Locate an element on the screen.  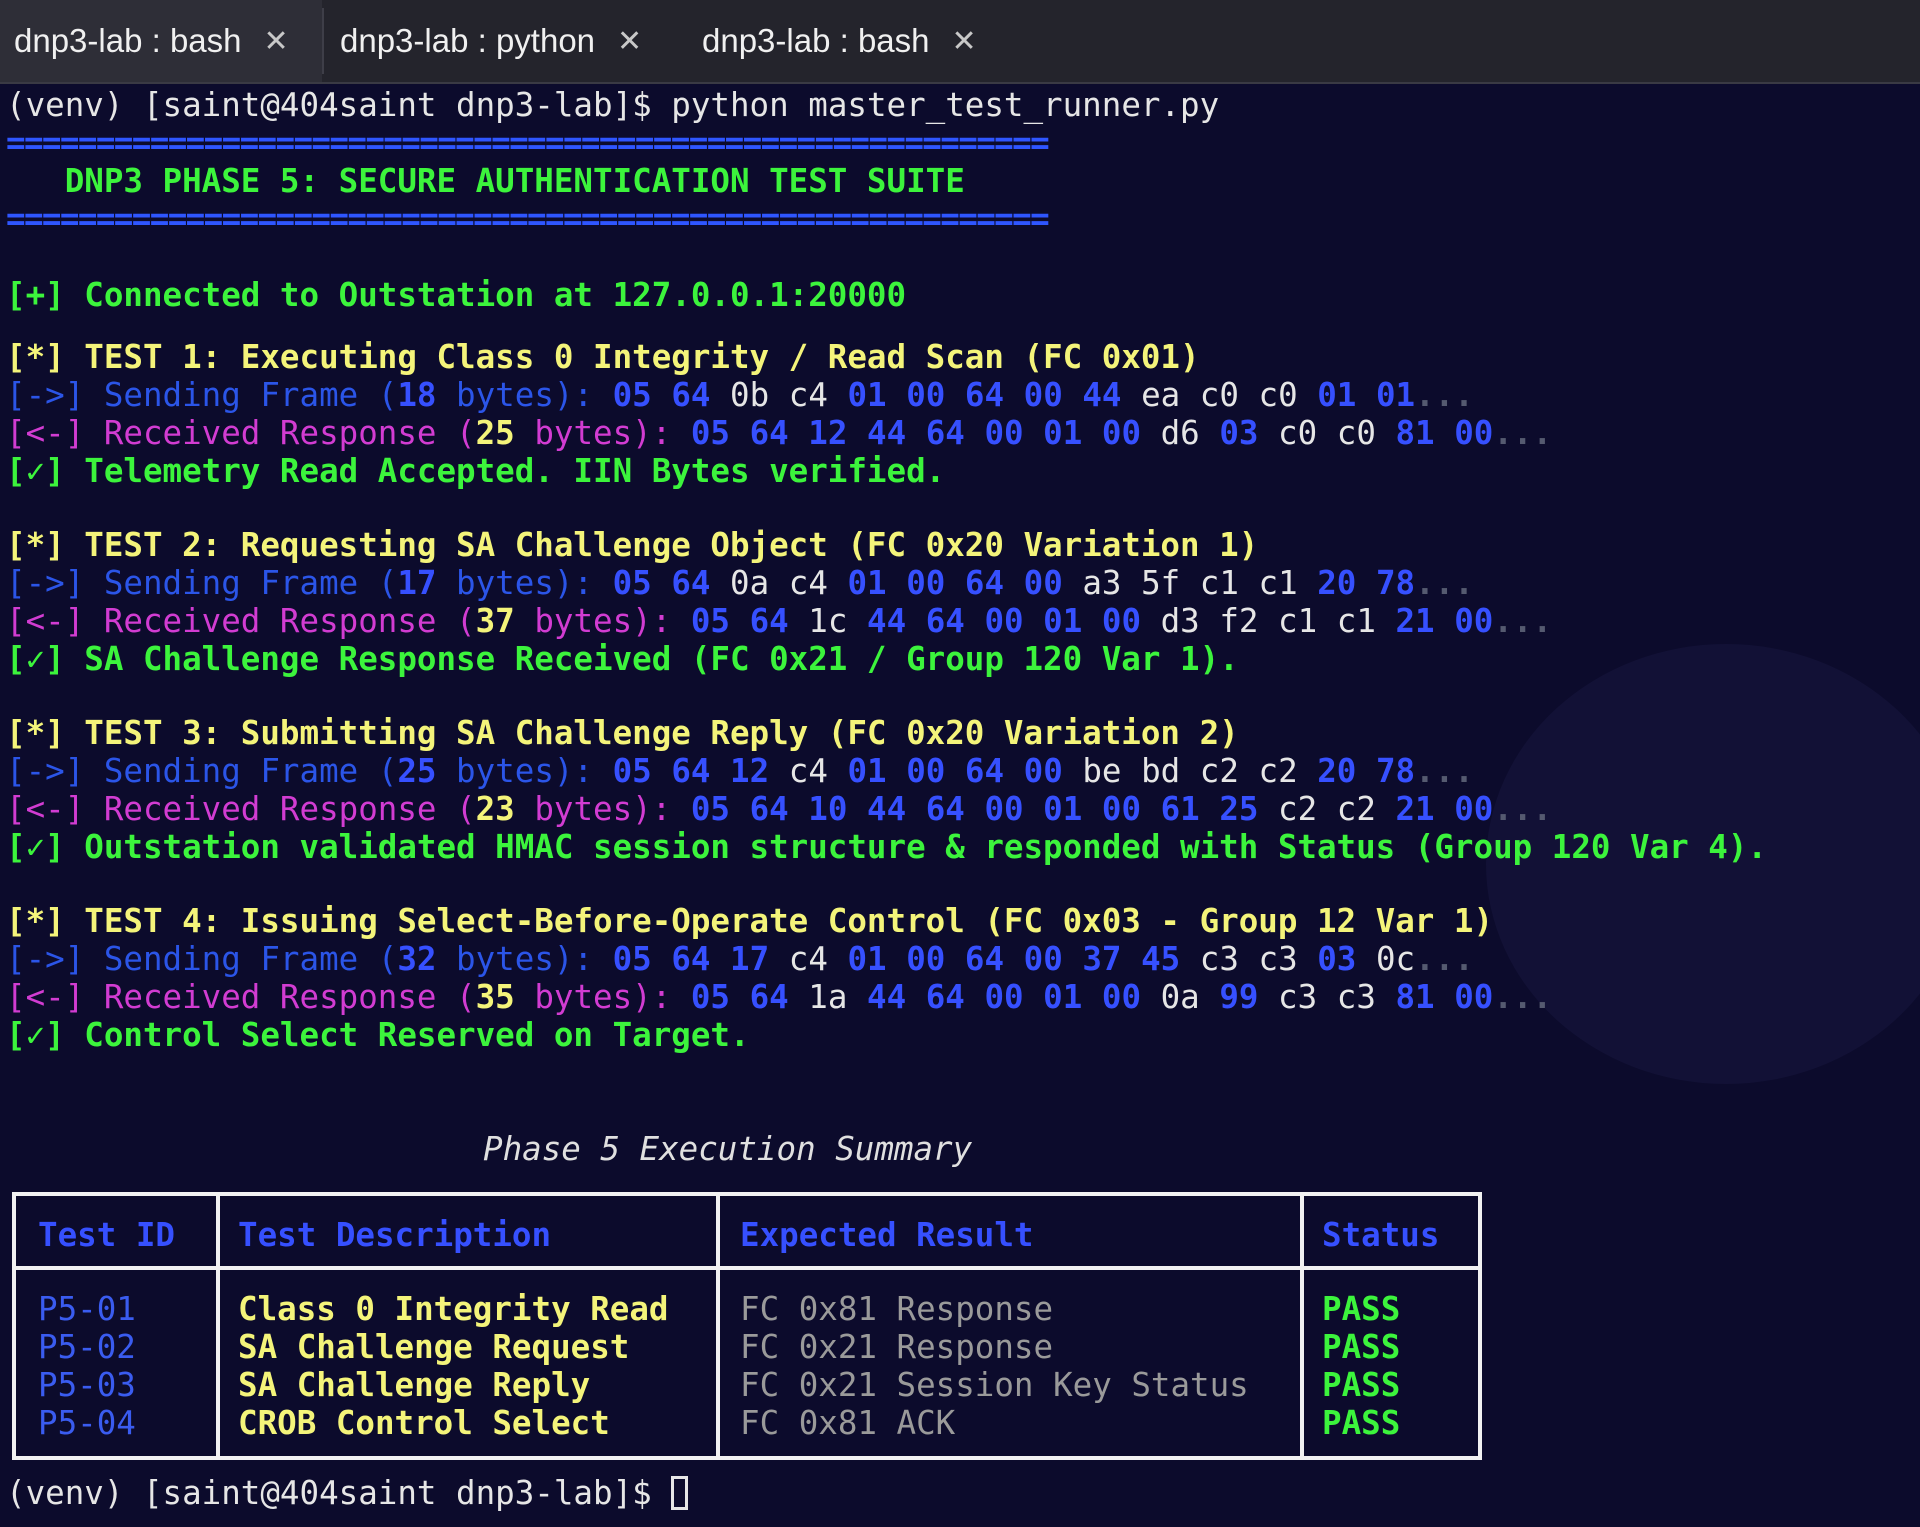
shell-prompt: (venv) [saint@404saint dnp3-lab]$ is located at coordinates (329, 105).